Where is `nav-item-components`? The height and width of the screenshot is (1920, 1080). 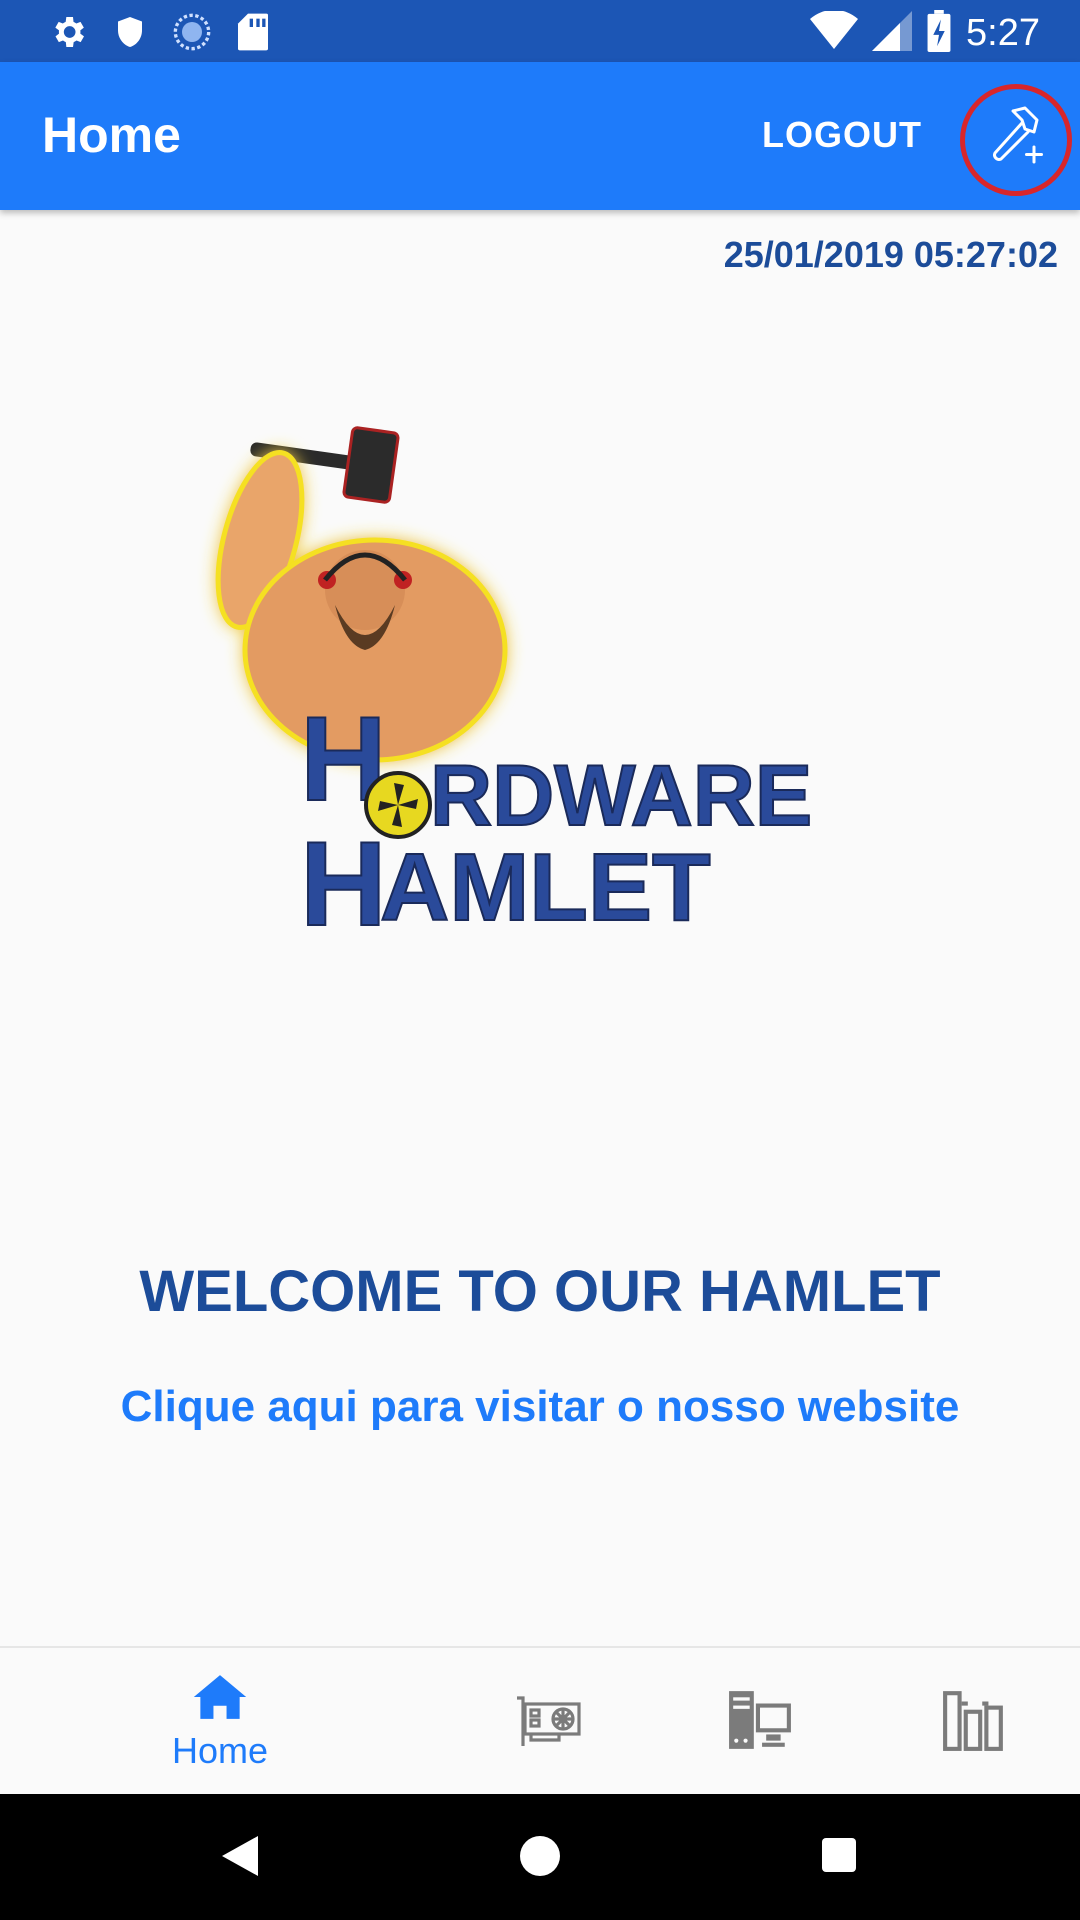
nav-item-components is located at coordinates (974, 1722).